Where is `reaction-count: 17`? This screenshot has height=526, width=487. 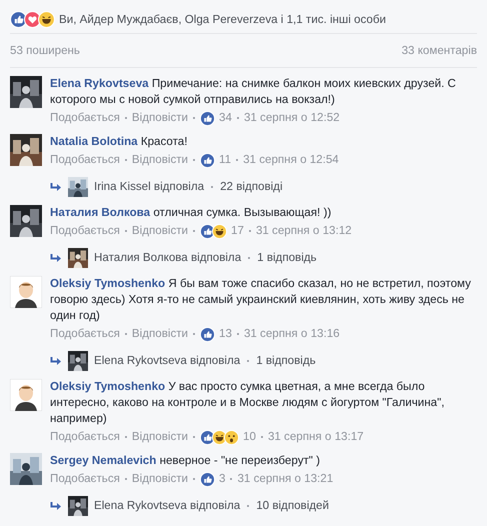
reaction-count: 17 is located at coordinates (237, 231).